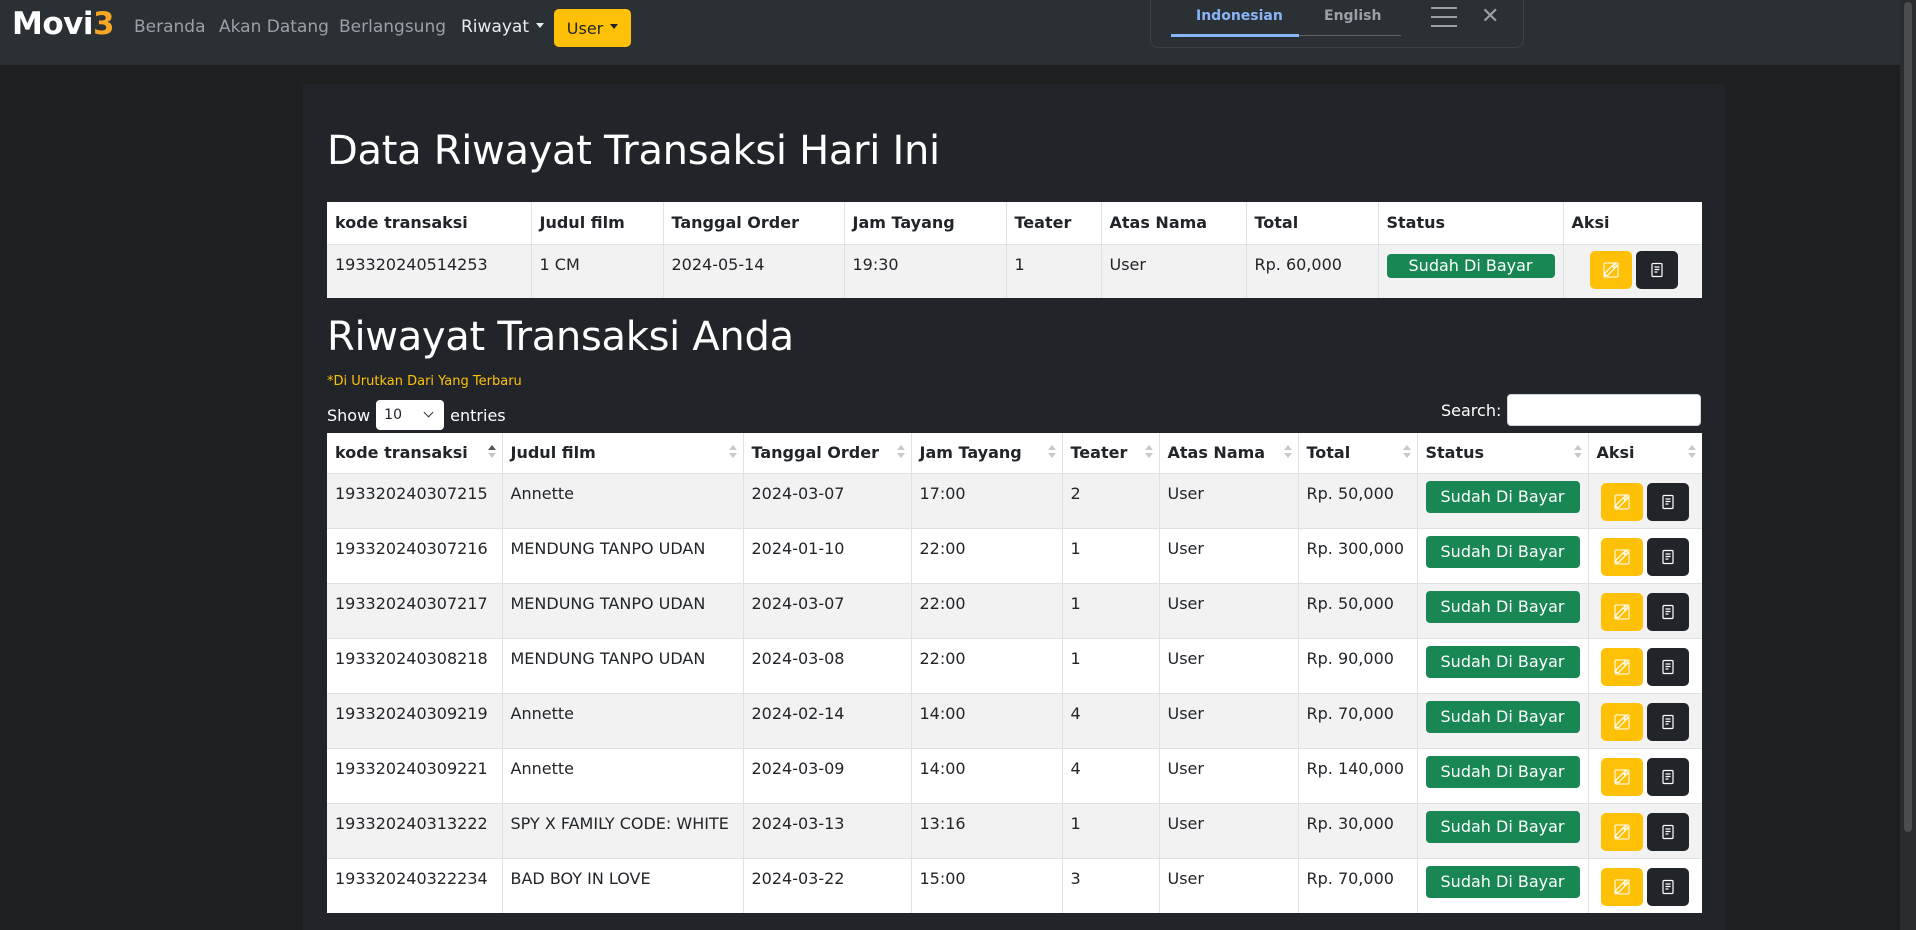 The width and height of the screenshot is (1916, 930). What do you see at coordinates (502, 27) in the screenshot?
I see `nav-riwayat-dropdown: Riwayat` at bounding box center [502, 27].